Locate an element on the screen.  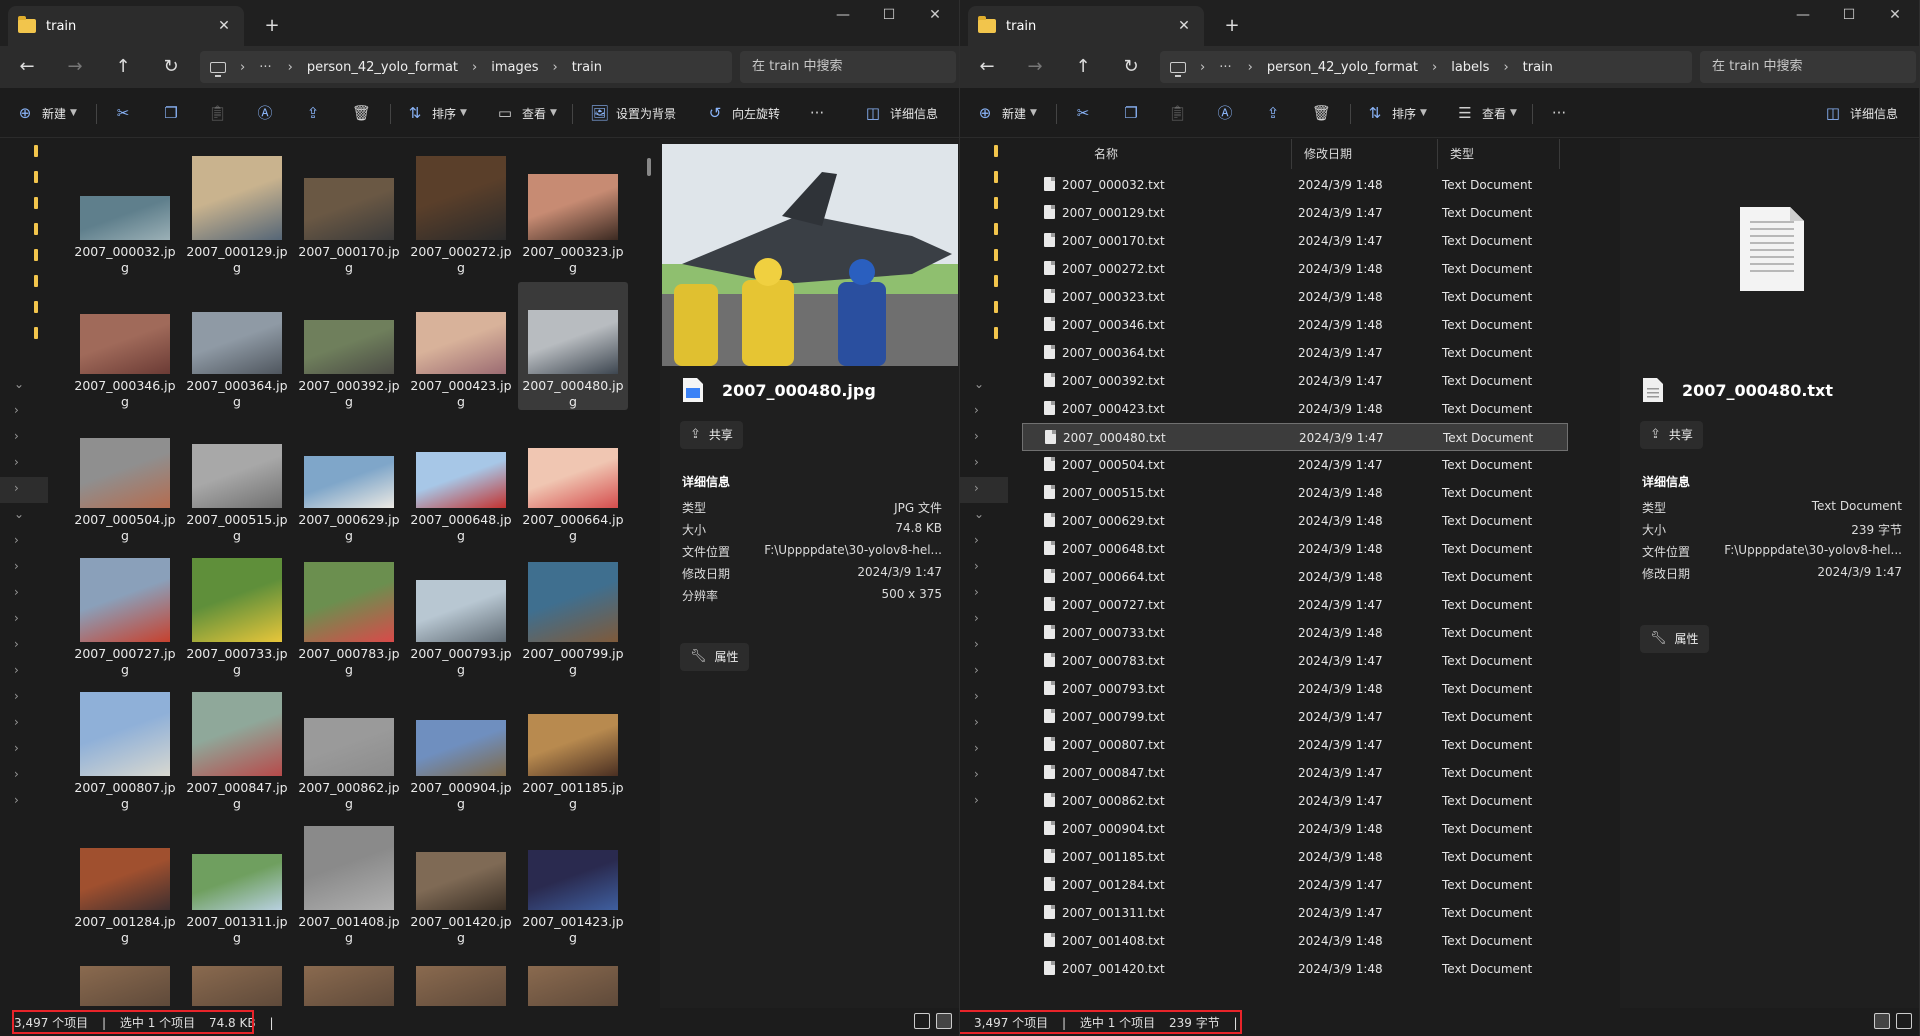
thumbnail-item: 2007_000799.jpg is located at coordinates (573, 614).